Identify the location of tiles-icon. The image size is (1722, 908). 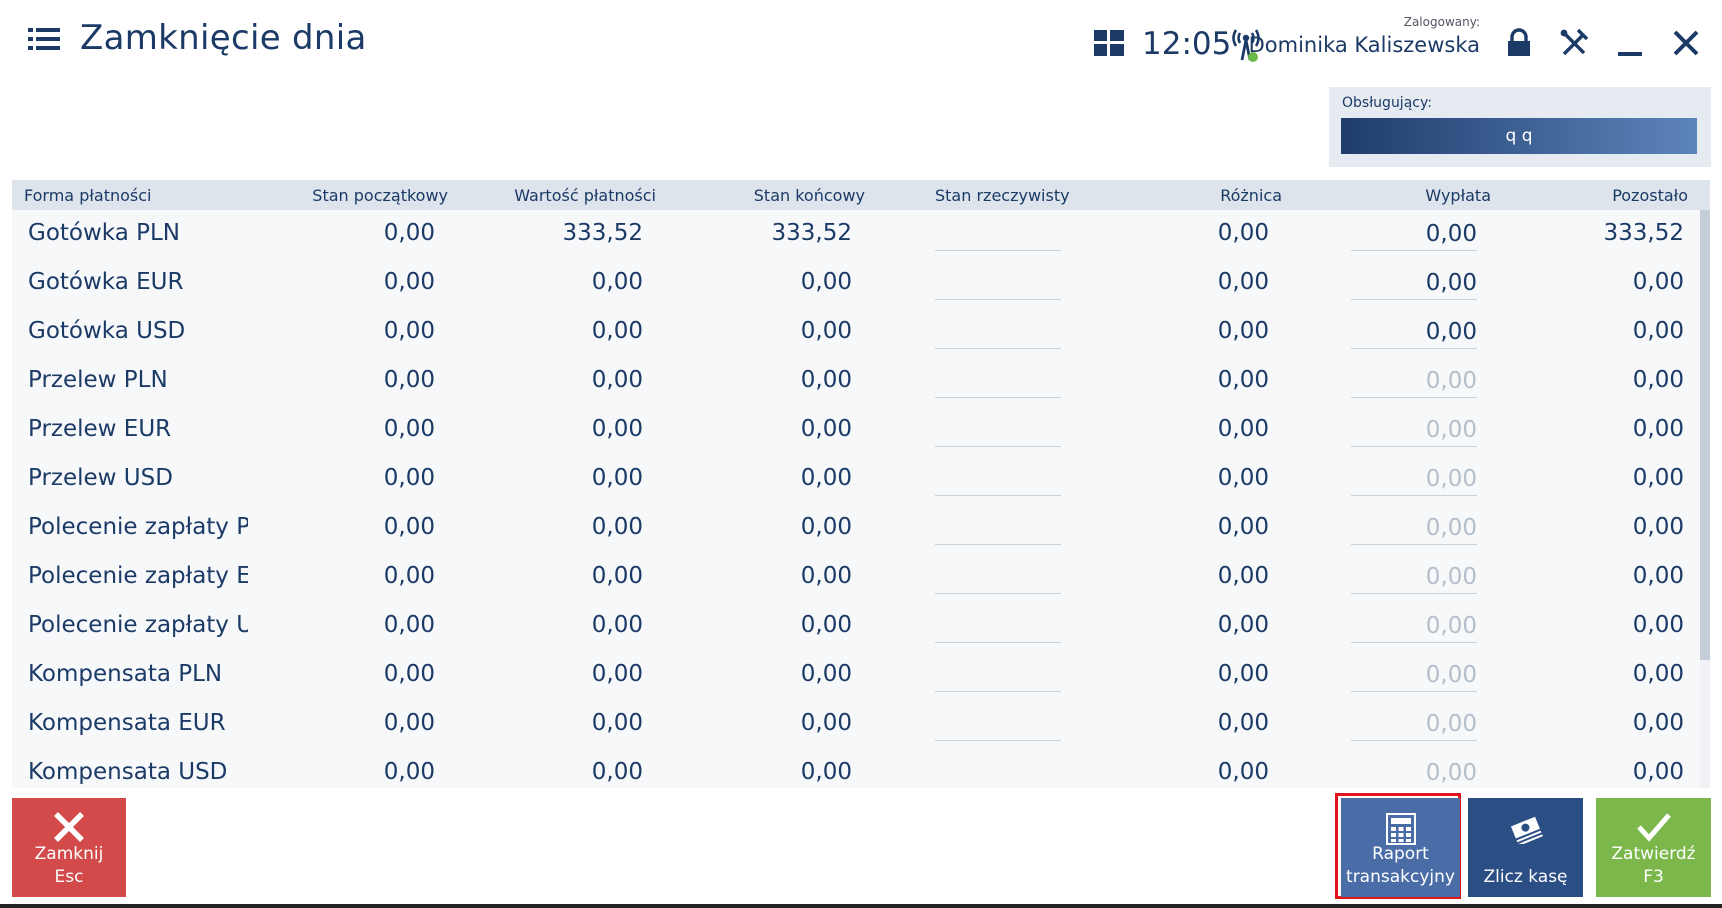
(1109, 43).